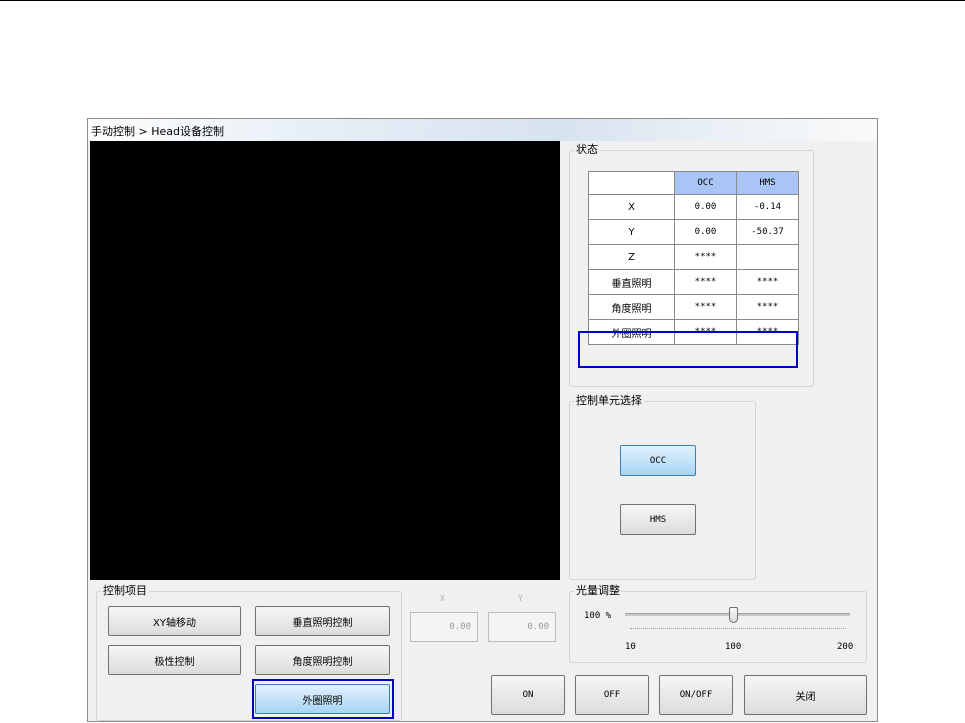 The image size is (965, 723). Describe the element at coordinates (767, 183) in the screenshot. I see `status-header-hms: HMS` at that location.